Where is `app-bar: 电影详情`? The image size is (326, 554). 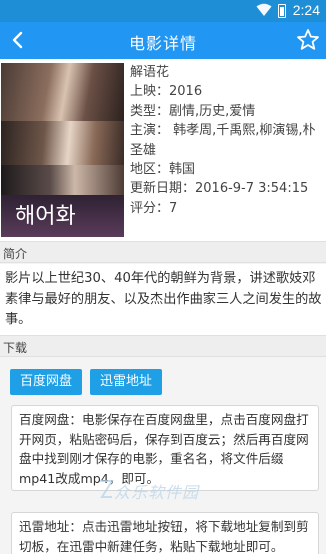
app-bar: 电影详情 is located at coordinates (163, 40).